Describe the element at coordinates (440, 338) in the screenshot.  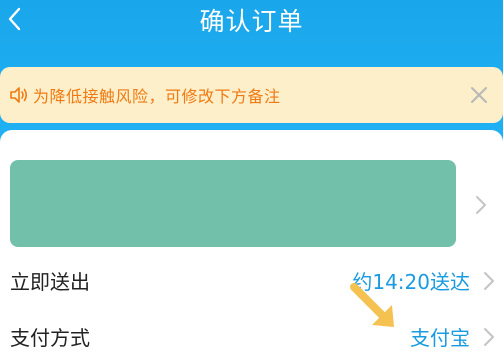
I see `payment-value: 支付宝` at that location.